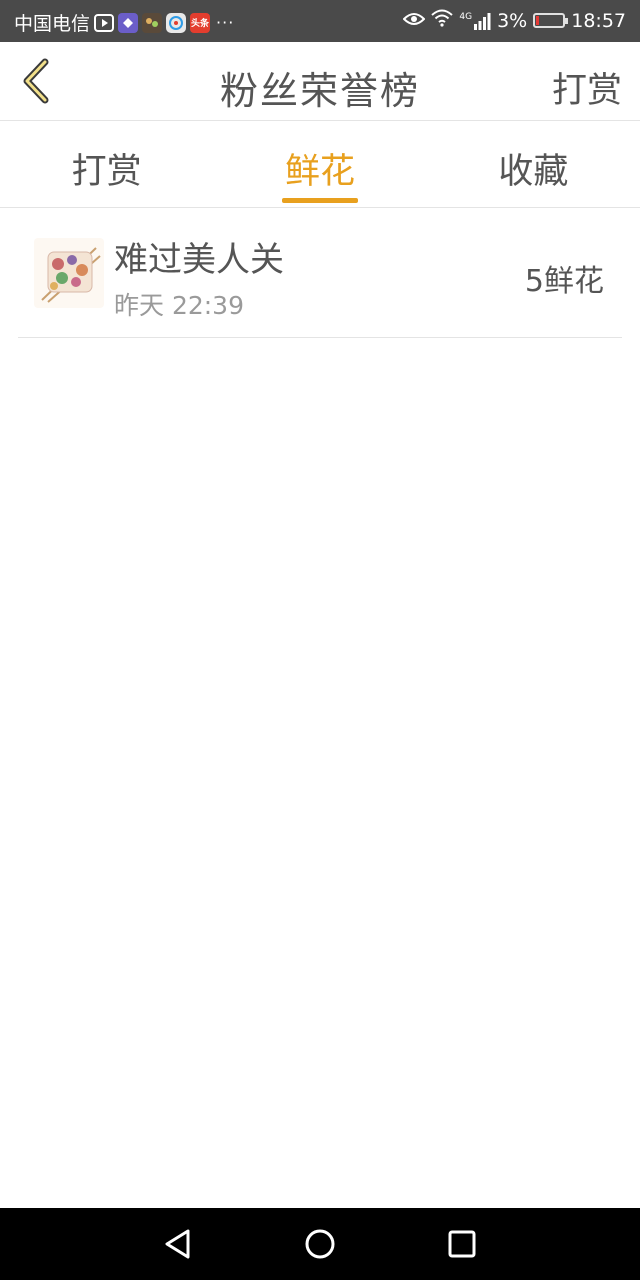 This screenshot has height=1280, width=640. Describe the element at coordinates (200, 22) in the screenshot. I see `toutiao-app-icon: 头条` at that location.